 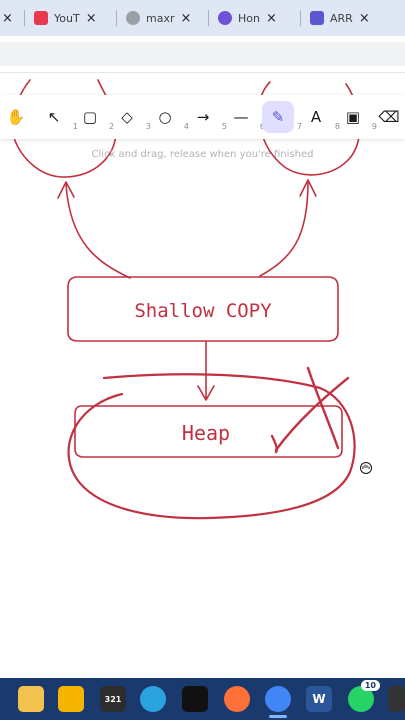 What do you see at coordinates (366, 468) in the screenshot?
I see `grab-cursor-icon` at bounding box center [366, 468].